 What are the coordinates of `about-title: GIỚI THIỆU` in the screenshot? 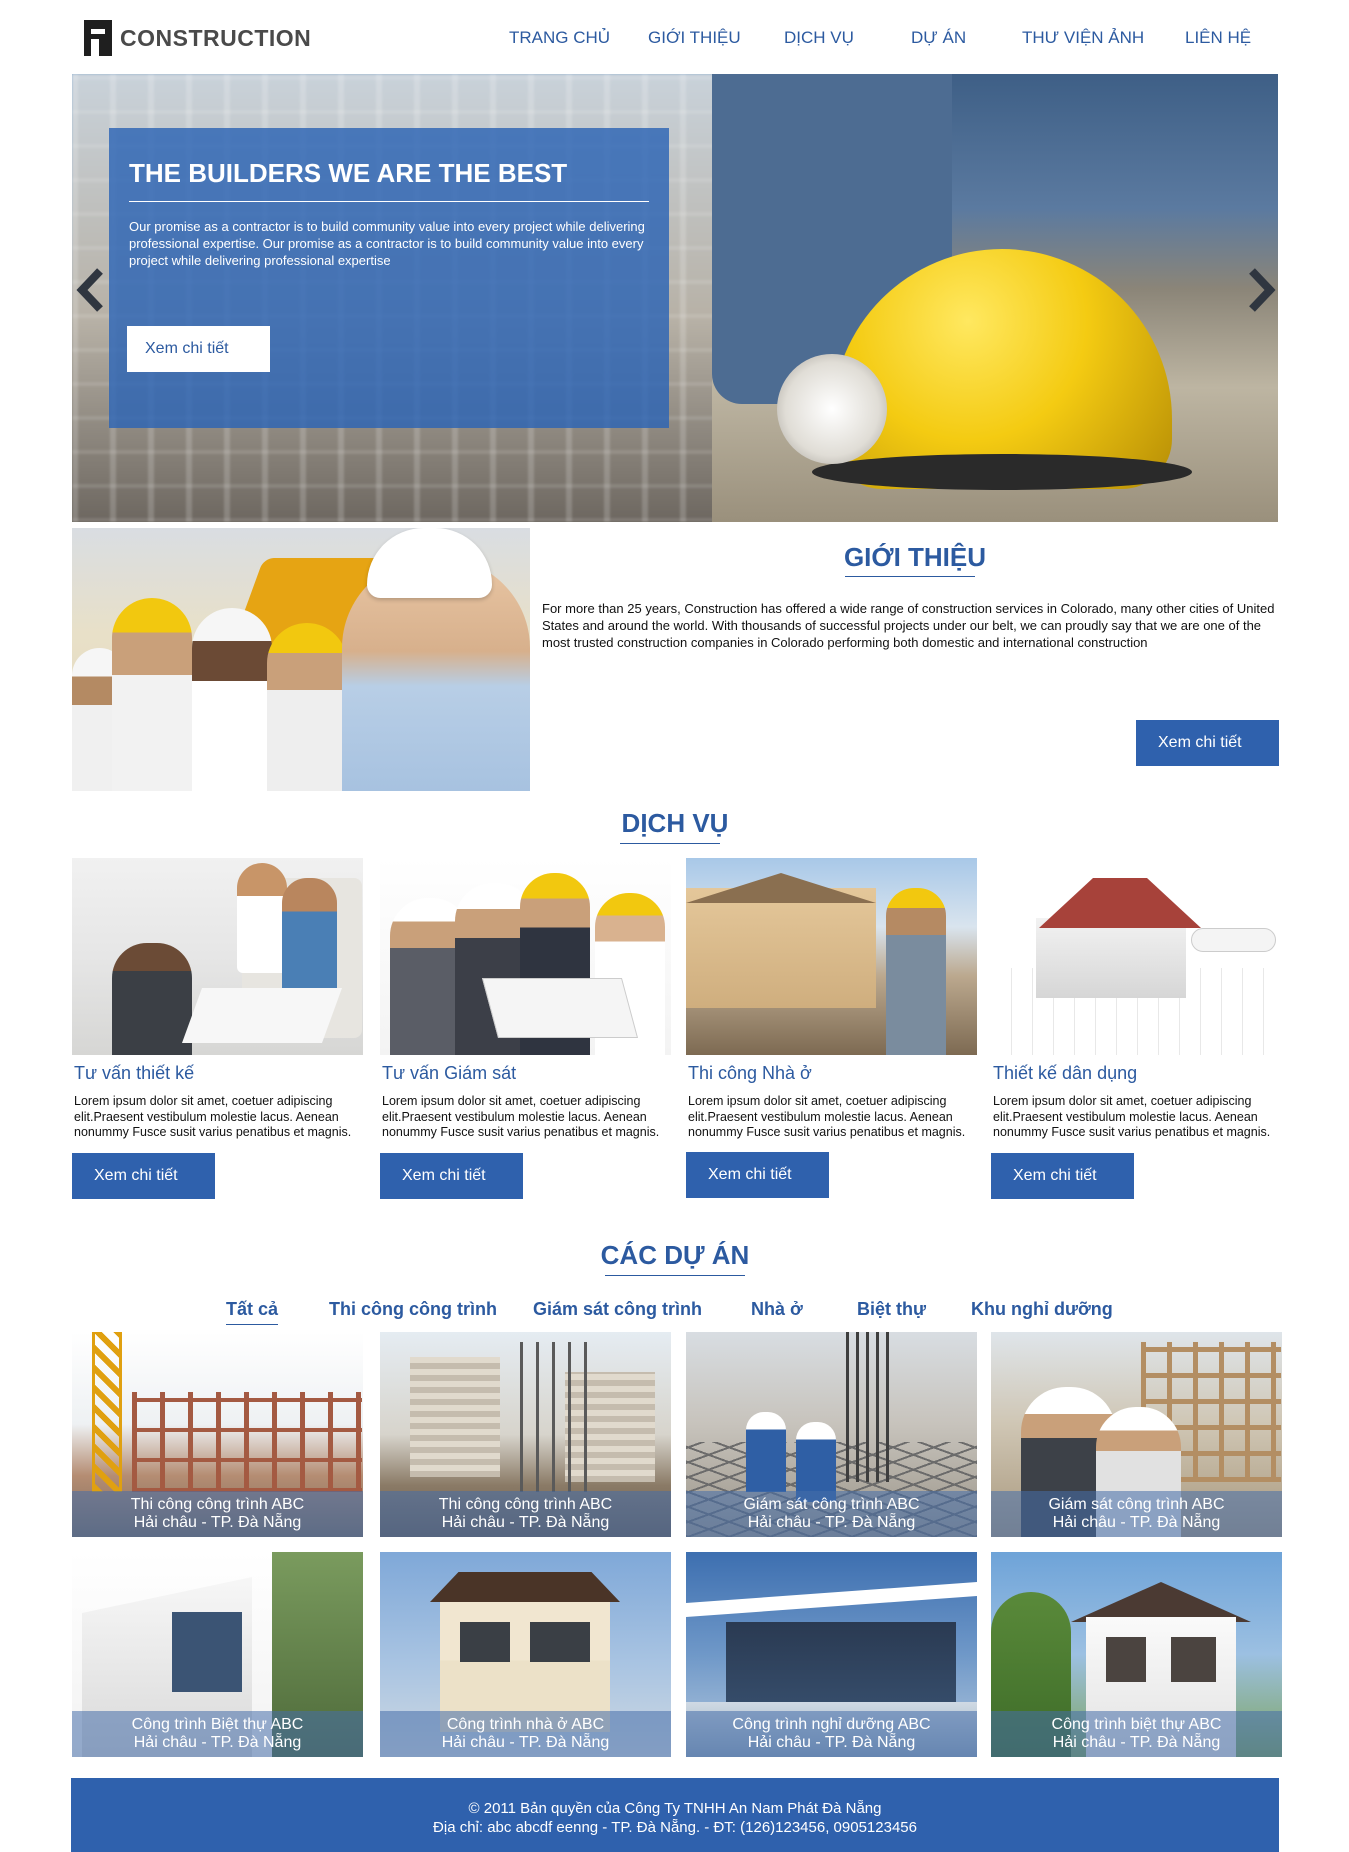 It's located at (915, 557).